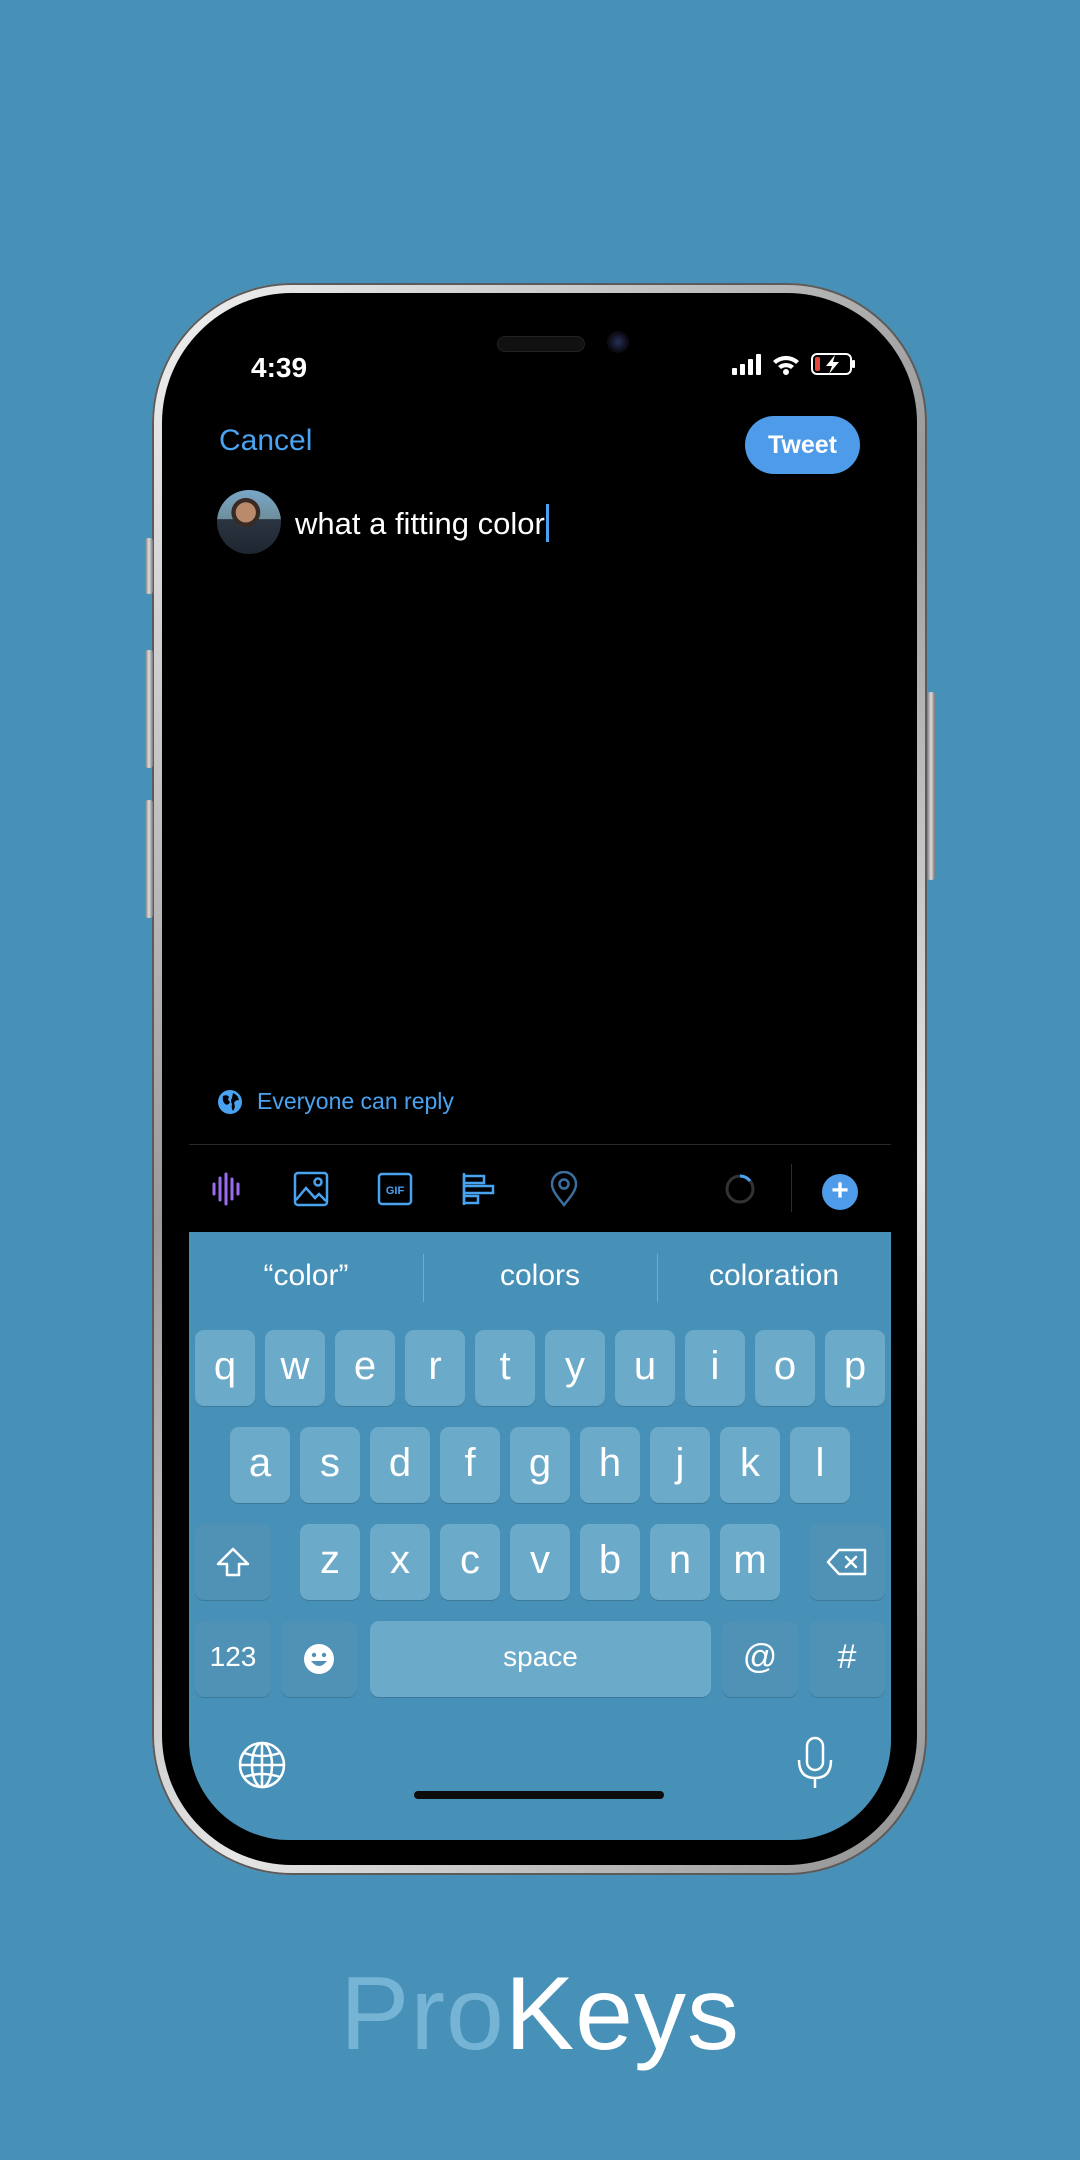 The width and height of the screenshot is (1080, 2160). What do you see at coordinates (262, 1765) in the screenshot?
I see `globe-keyboard-switch-icon` at bounding box center [262, 1765].